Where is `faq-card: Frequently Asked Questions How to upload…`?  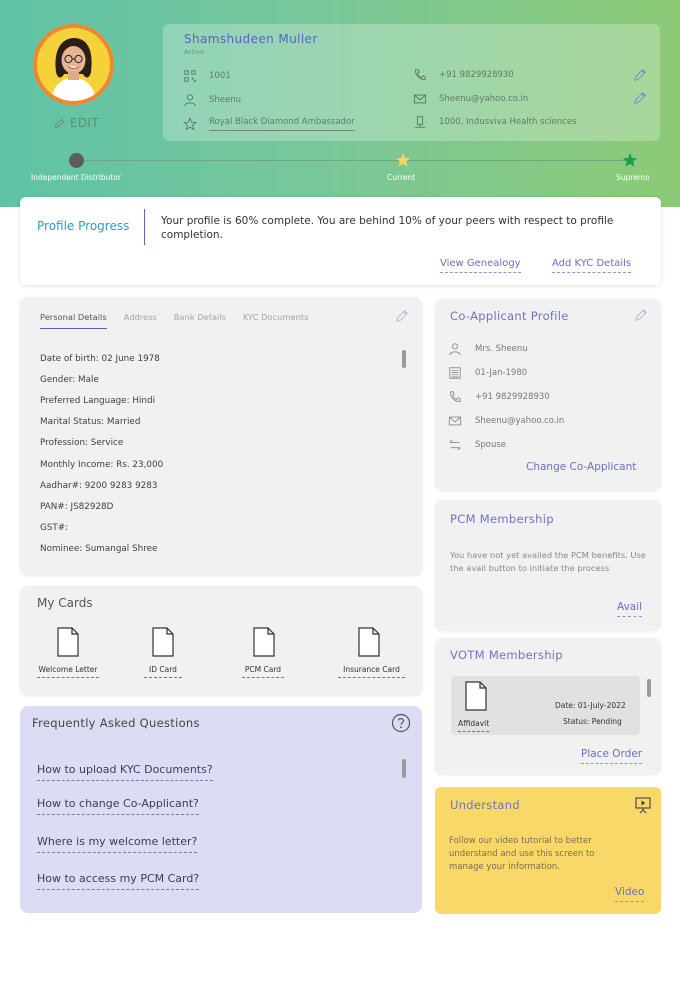
faq-card: Frequently Asked Questions How to upload… is located at coordinates (221, 809).